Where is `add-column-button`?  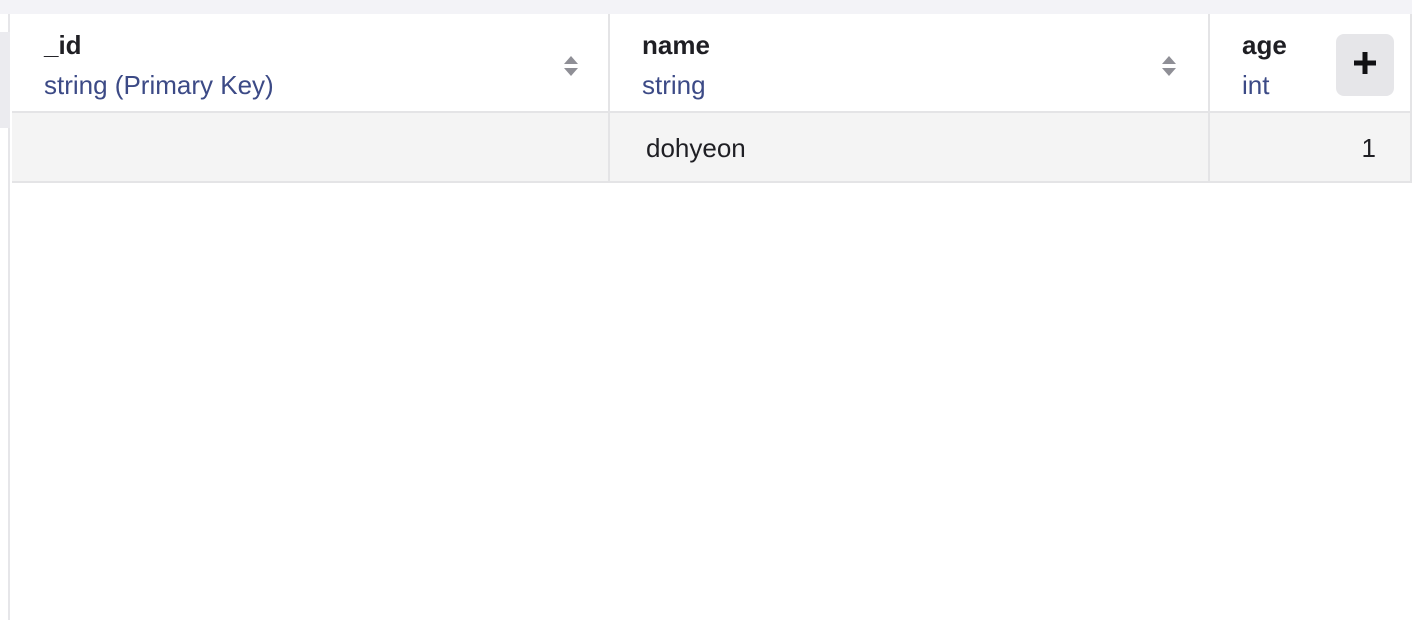 add-column-button is located at coordinates (1365, 65).